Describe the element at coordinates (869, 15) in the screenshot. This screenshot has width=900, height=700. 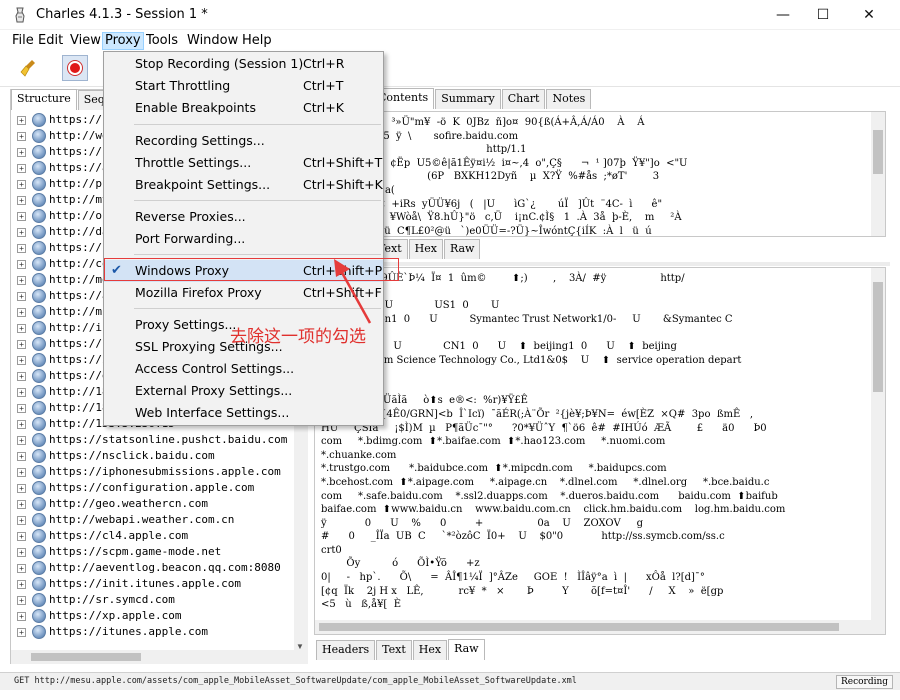
I see `close-button: ✕` at that location.